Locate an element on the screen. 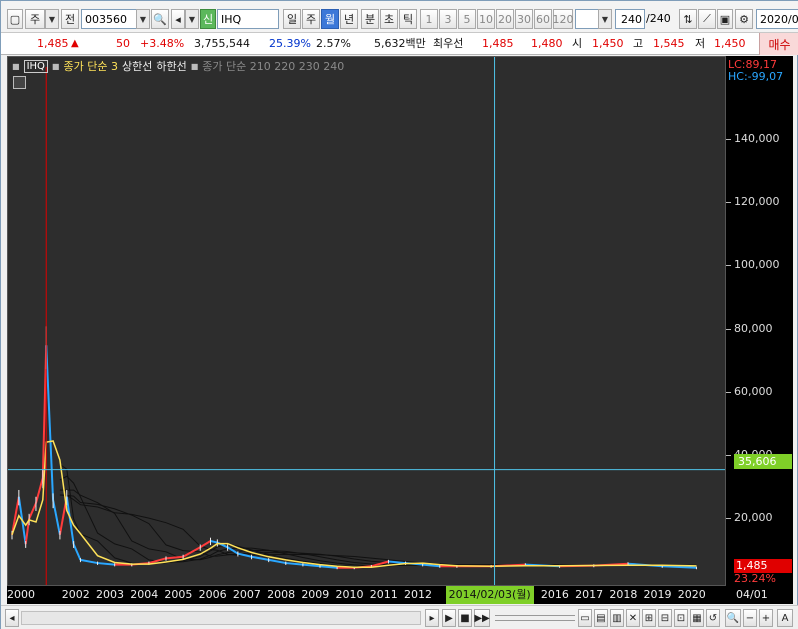 This screenshot has height=629, width=798. save-icon: ▣ is located at coordinates (725, 19).